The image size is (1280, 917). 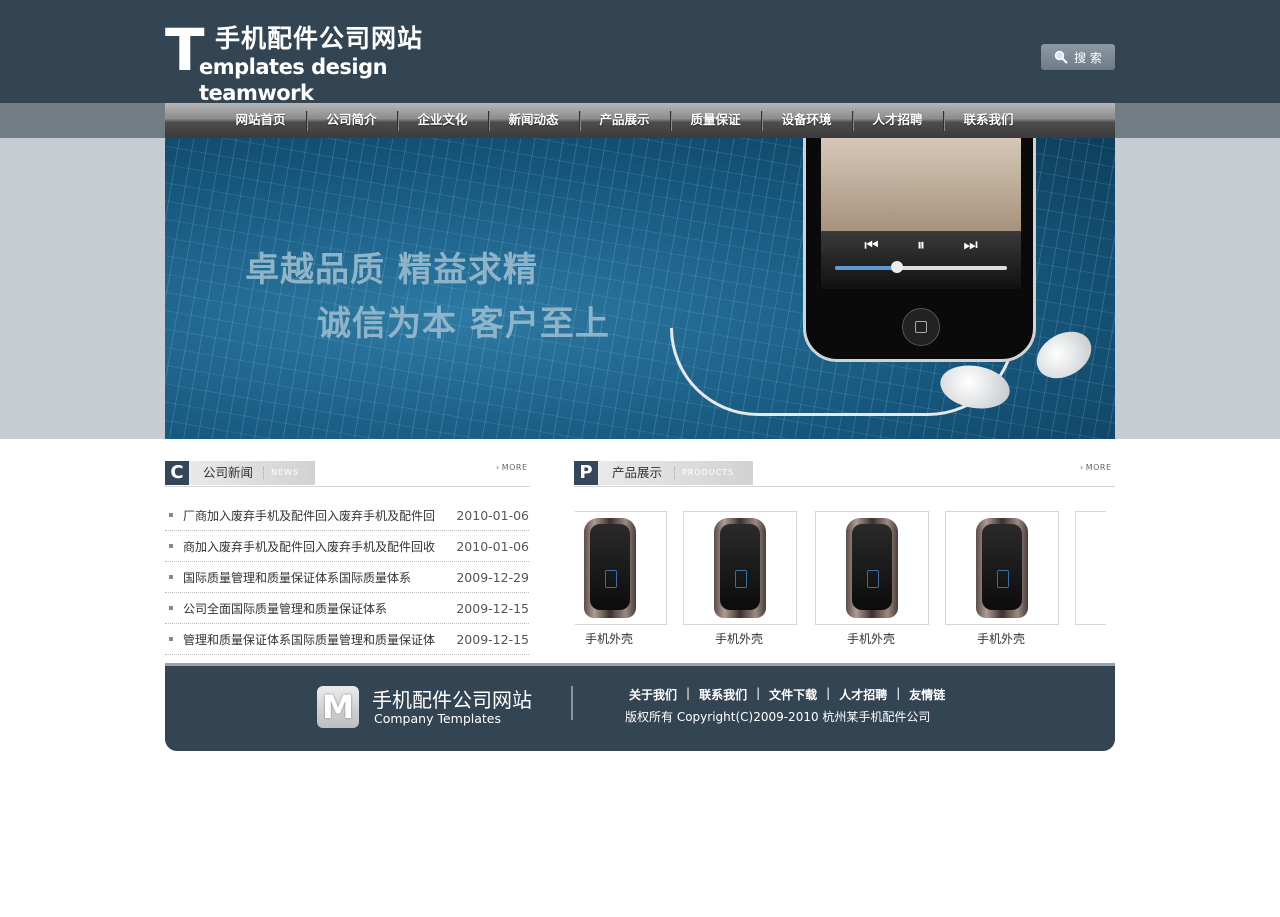 I want to click on footer-site-name: 手机配件公司网站, so click(x=452, y=700).